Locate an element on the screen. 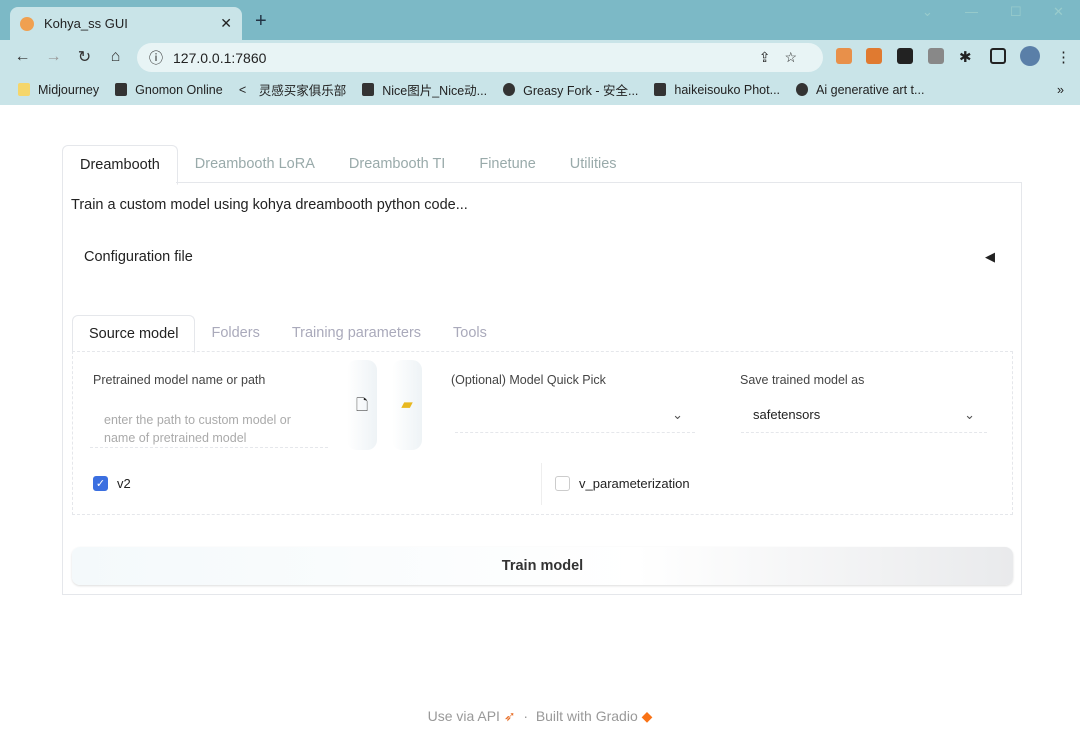  folder-icon is located at coordinates (24, 89).